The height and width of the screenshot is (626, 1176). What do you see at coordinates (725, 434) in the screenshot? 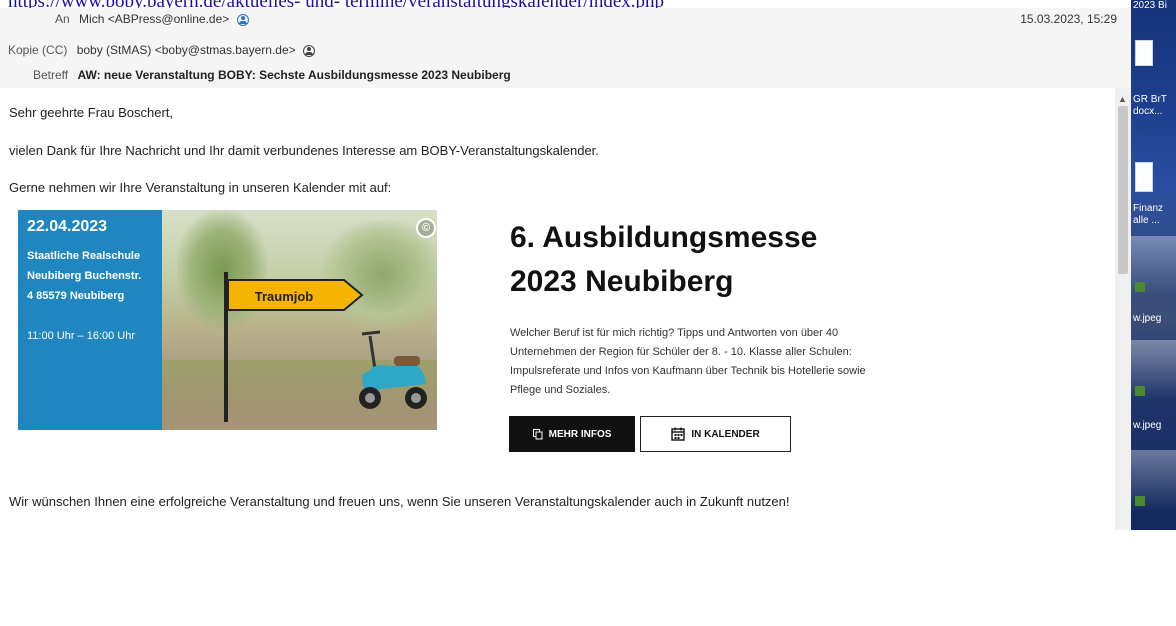
I see `add-to-calendar-label: IN KALENDER` at bounding box center [725, 434].